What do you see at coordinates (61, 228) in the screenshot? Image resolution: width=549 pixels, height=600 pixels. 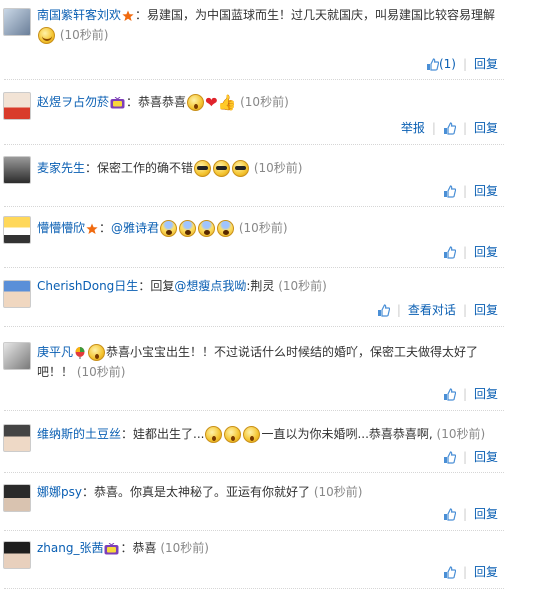 I see `username-link: 懵懵懵欣` at bounding box center [61, 228].